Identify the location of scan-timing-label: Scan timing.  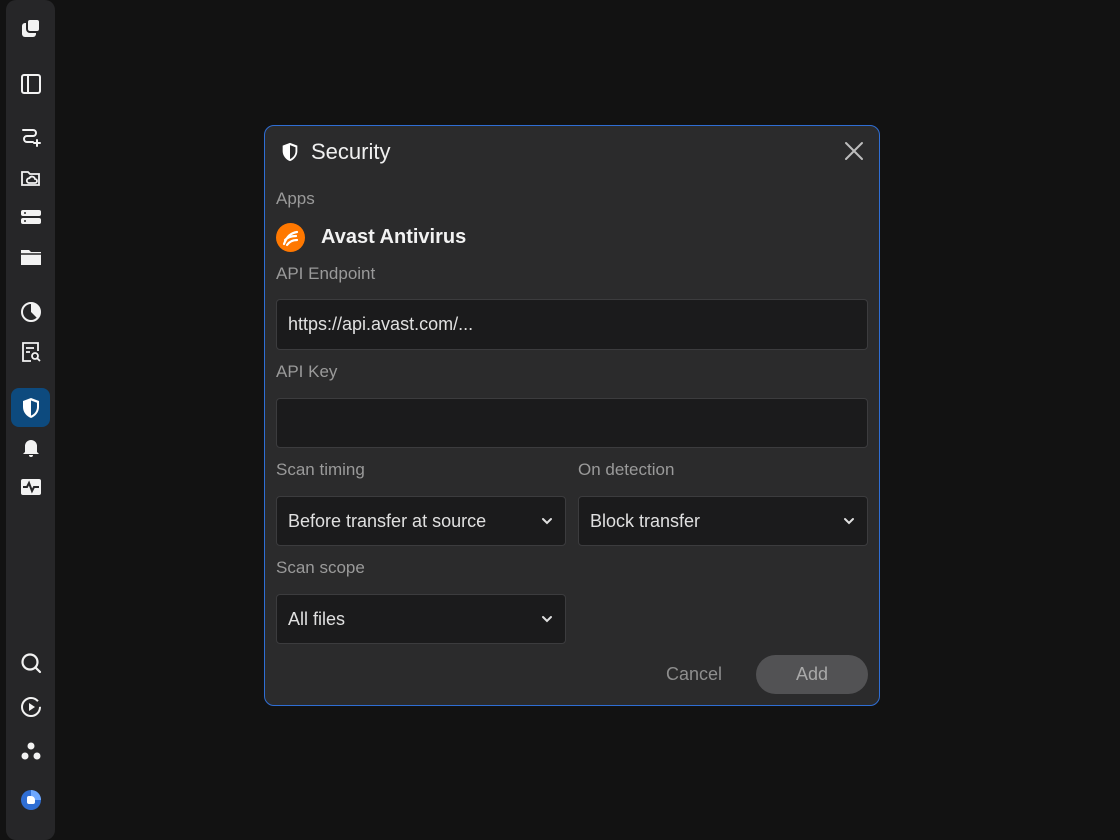
(320, 469).